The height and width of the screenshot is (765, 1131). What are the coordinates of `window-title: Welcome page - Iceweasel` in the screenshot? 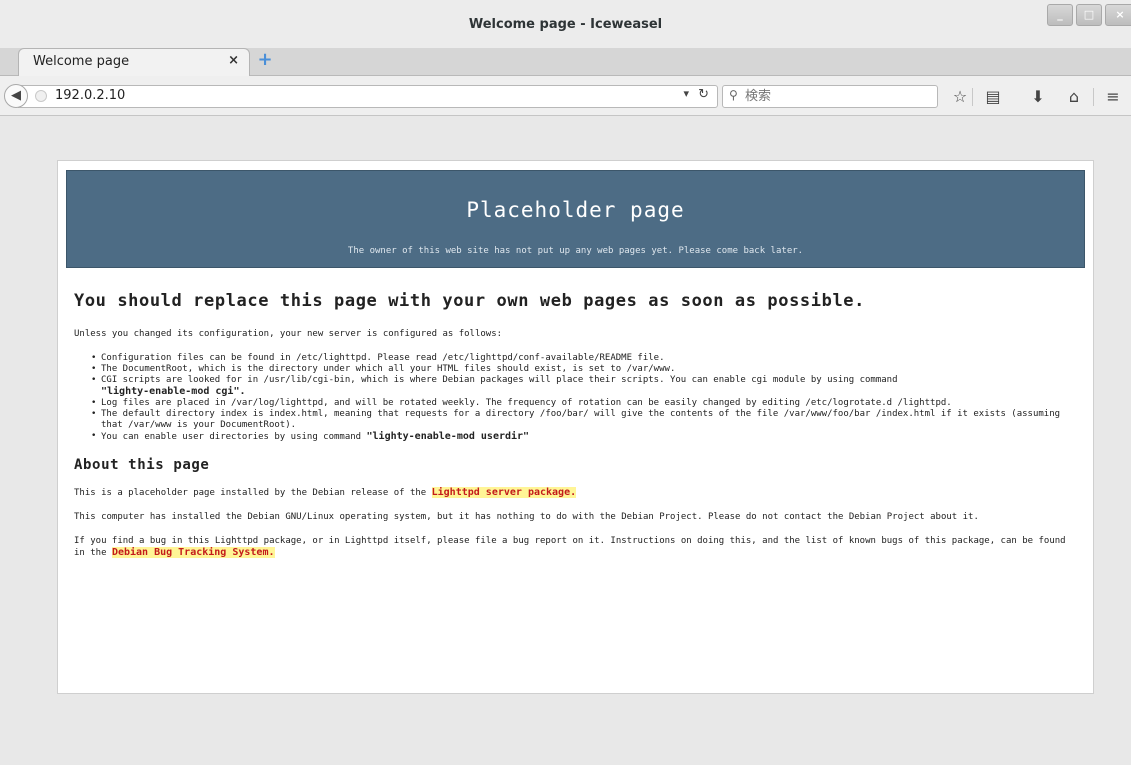 It's located at (565, 24).